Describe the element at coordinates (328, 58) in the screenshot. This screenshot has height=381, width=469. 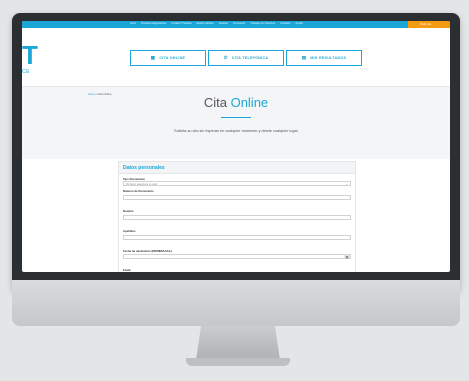
I see `mis-resultados-label: MIS RESULTADOS` at that location.